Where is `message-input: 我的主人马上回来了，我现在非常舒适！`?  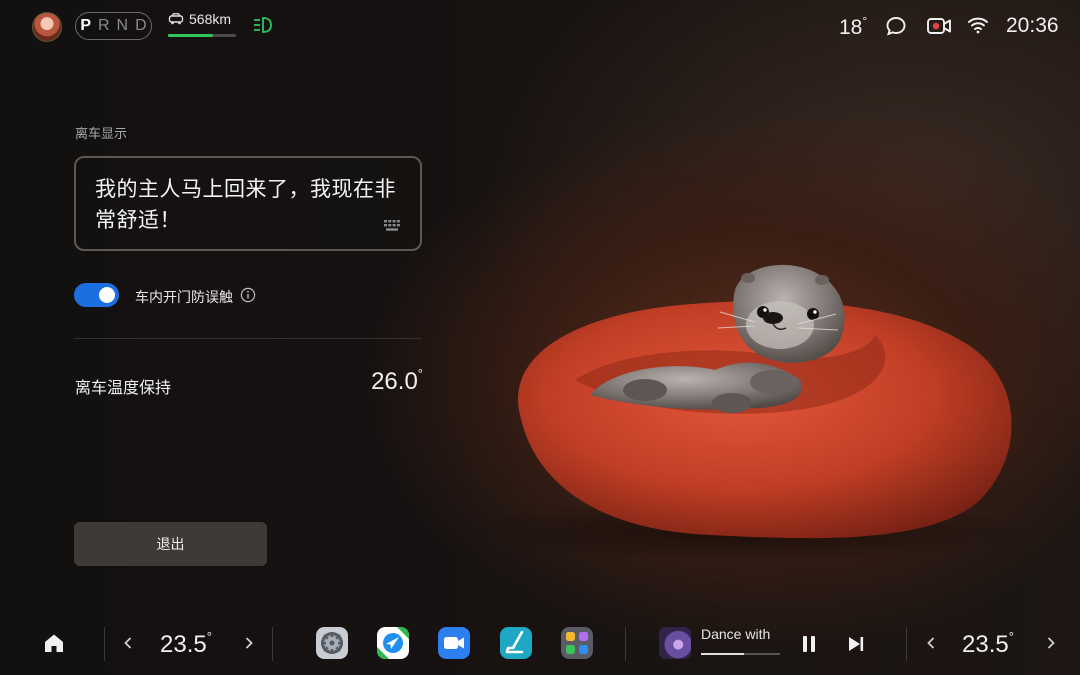 message-input: 我的主人马上回来了，我现在非常舒适！ is located at coordinates (248, 203).